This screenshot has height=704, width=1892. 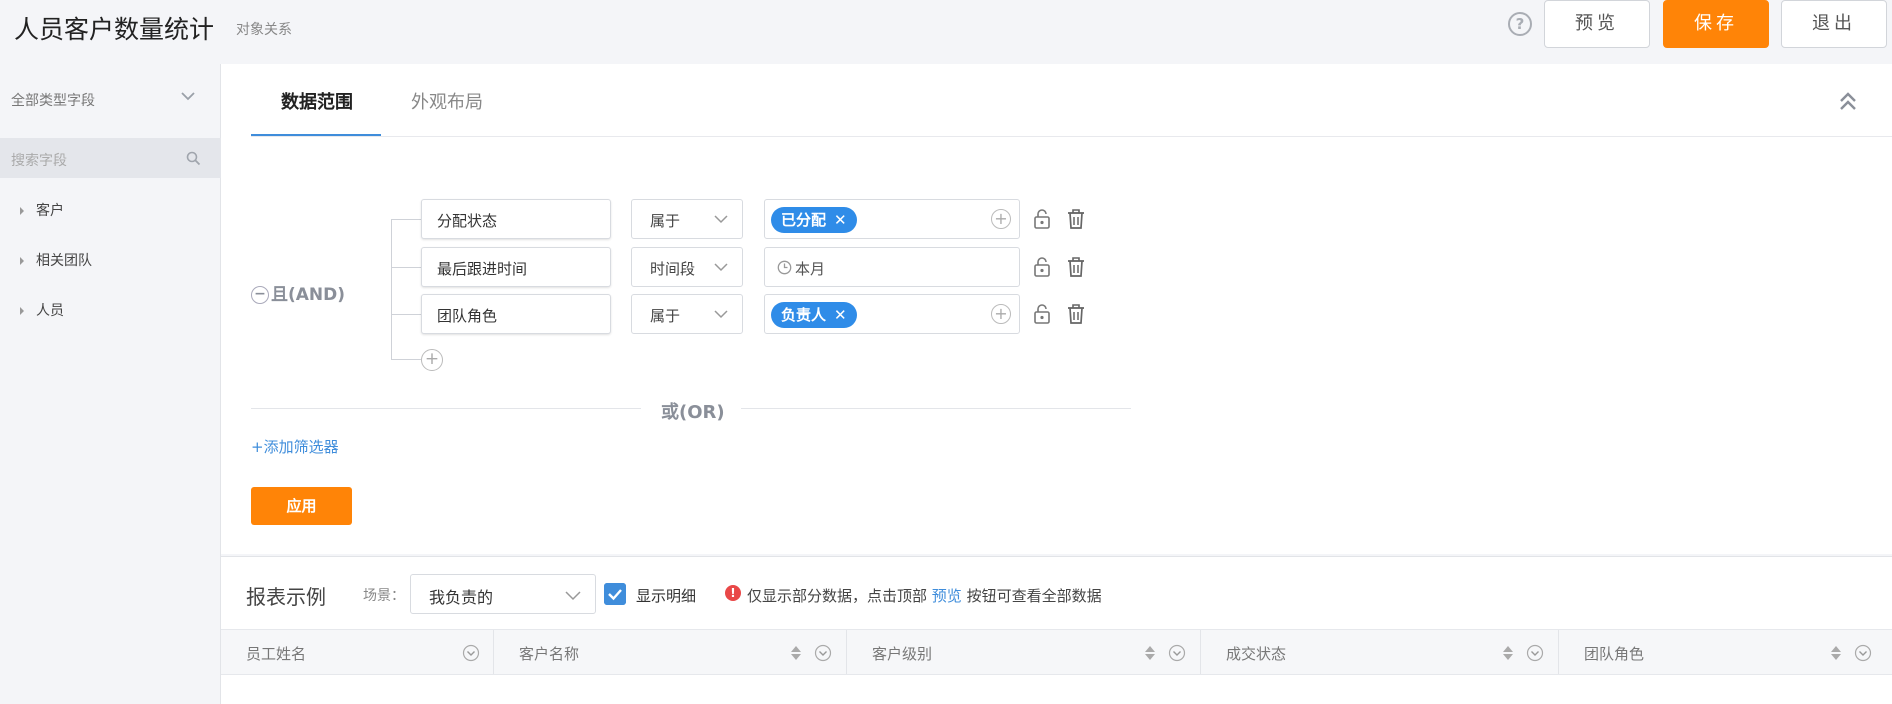 I want to click on value-tag-label: 负责人, so click(x=804, y=315).